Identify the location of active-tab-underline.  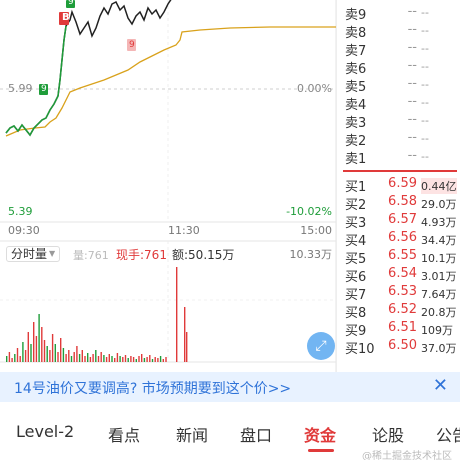
(321, 450).